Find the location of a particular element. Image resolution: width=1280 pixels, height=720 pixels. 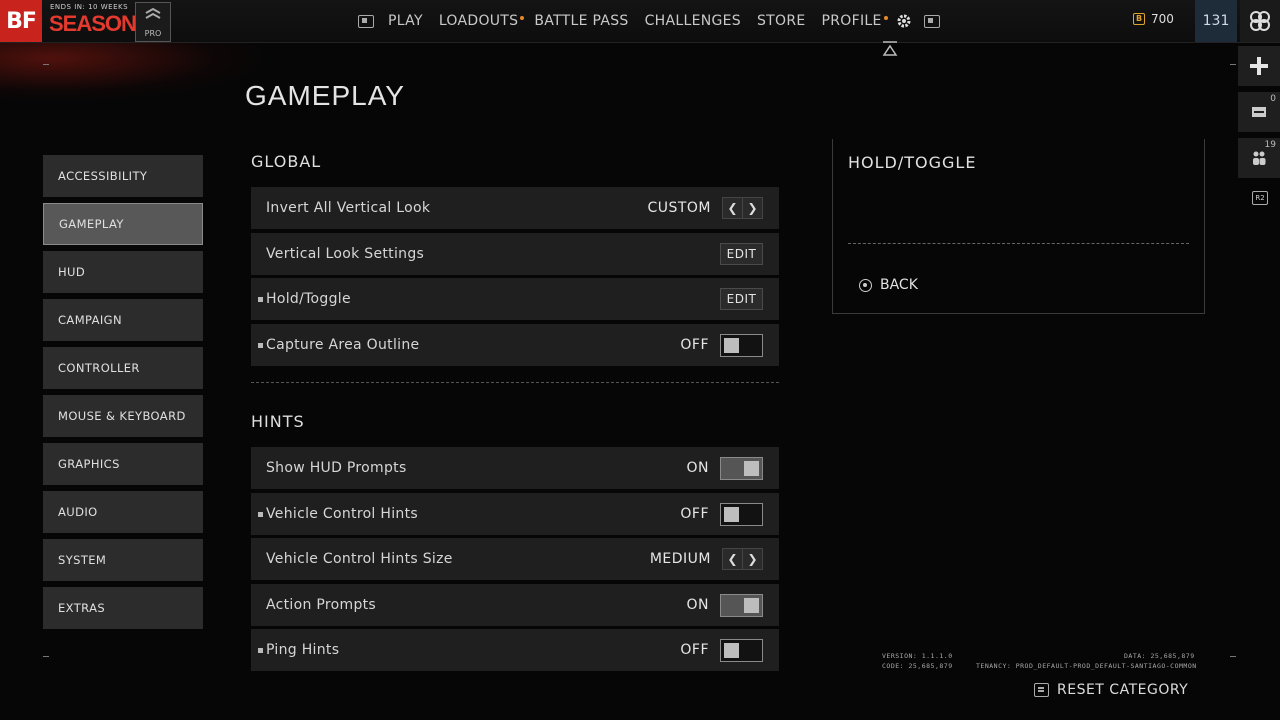

invites-button: 0 is located at coordinates (1259, 112).